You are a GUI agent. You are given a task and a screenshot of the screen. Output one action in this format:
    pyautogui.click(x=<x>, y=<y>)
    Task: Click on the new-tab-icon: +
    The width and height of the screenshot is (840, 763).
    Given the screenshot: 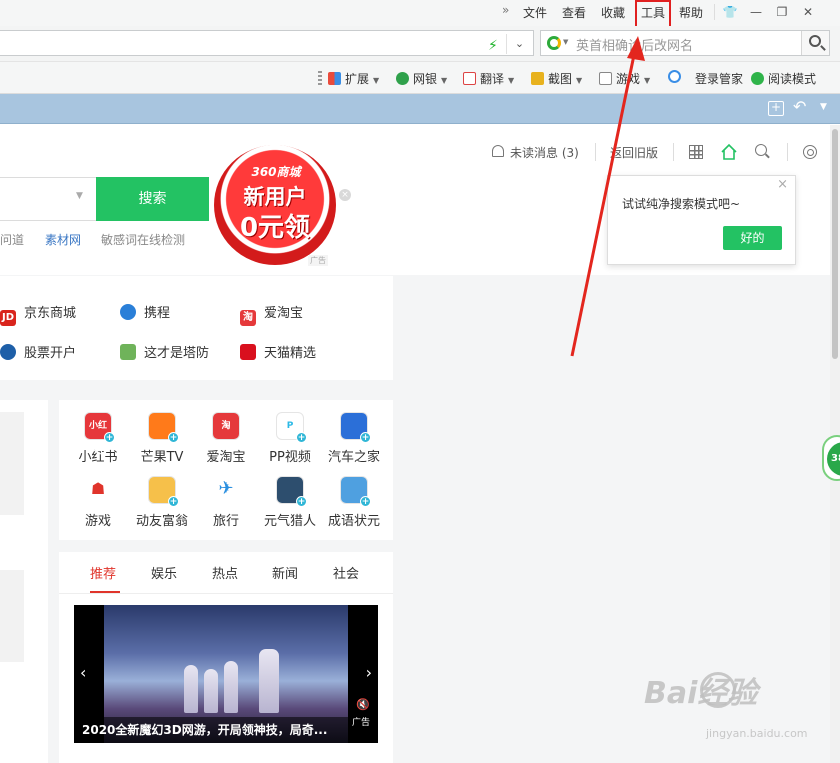 What is the action you would take?
    pyautogui.click(x=776, y=108)
    